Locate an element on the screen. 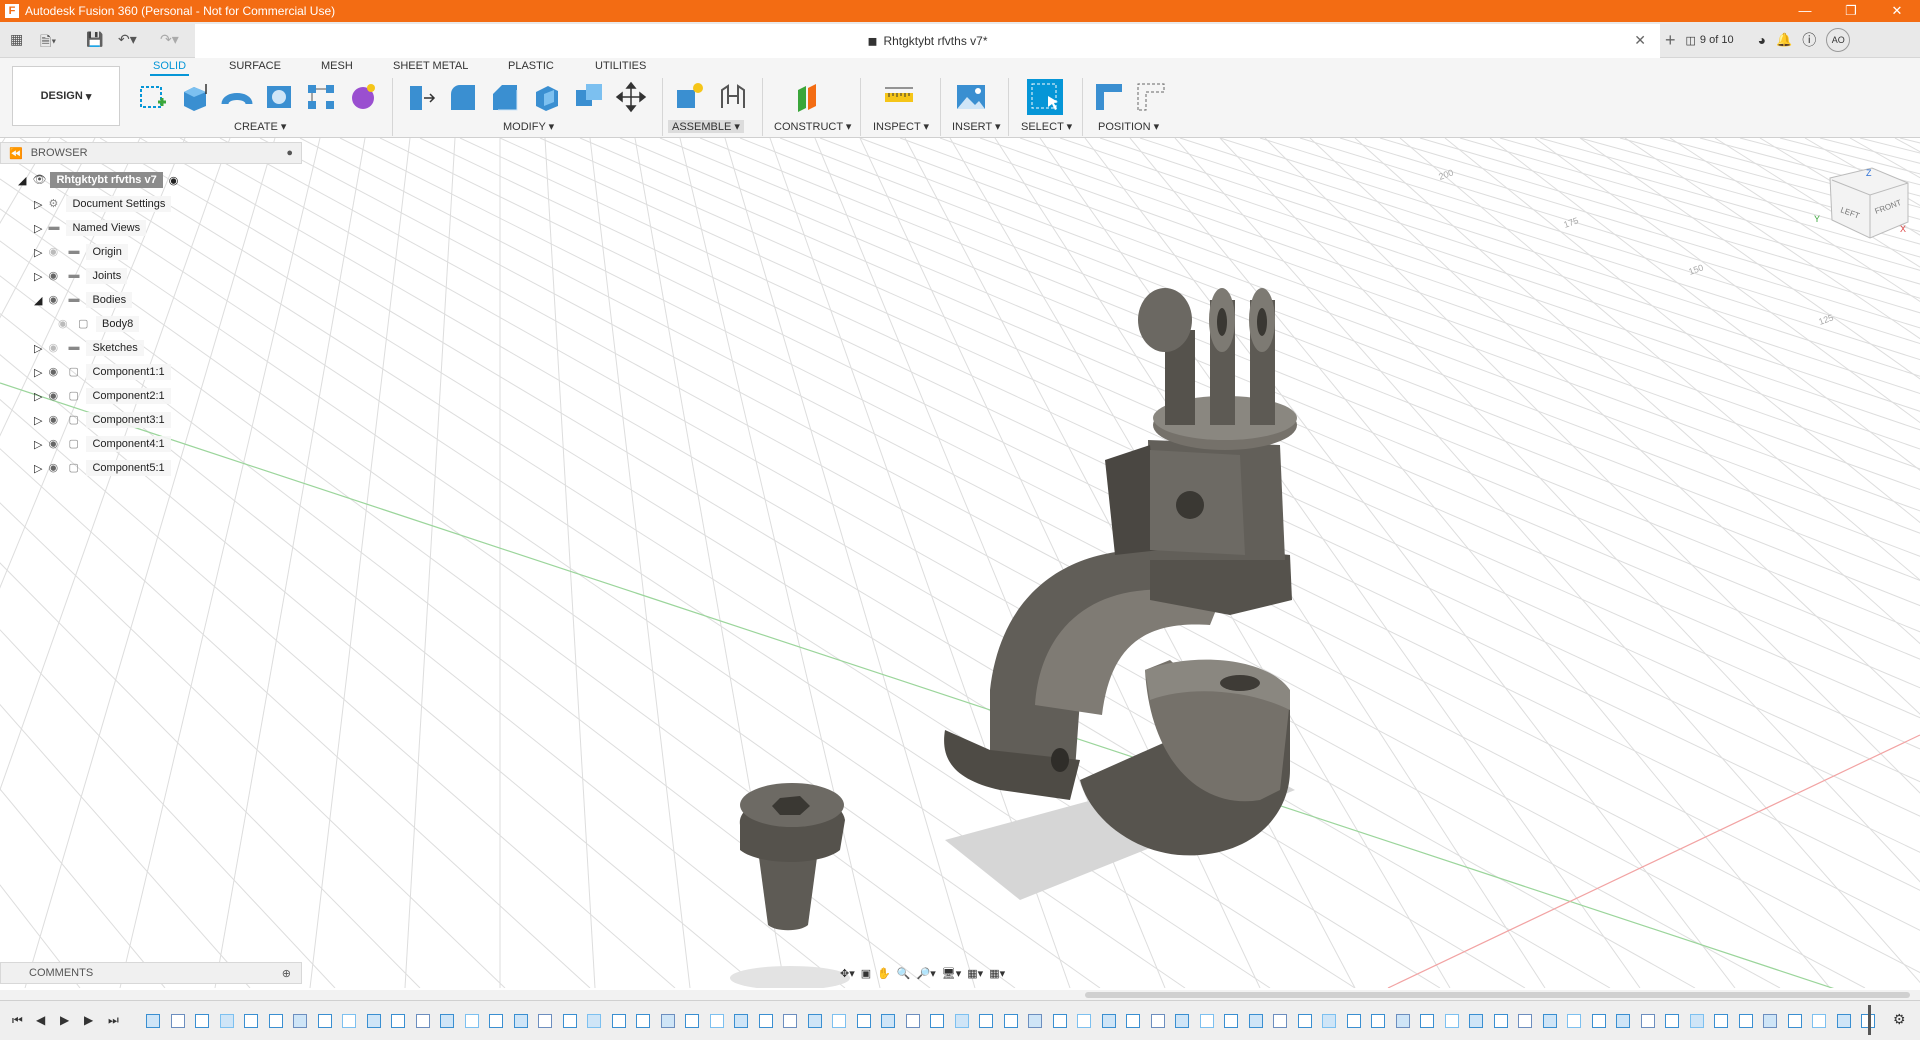  browser-item: ◉ ▢ Body8 is located at coordinates (96, 324).